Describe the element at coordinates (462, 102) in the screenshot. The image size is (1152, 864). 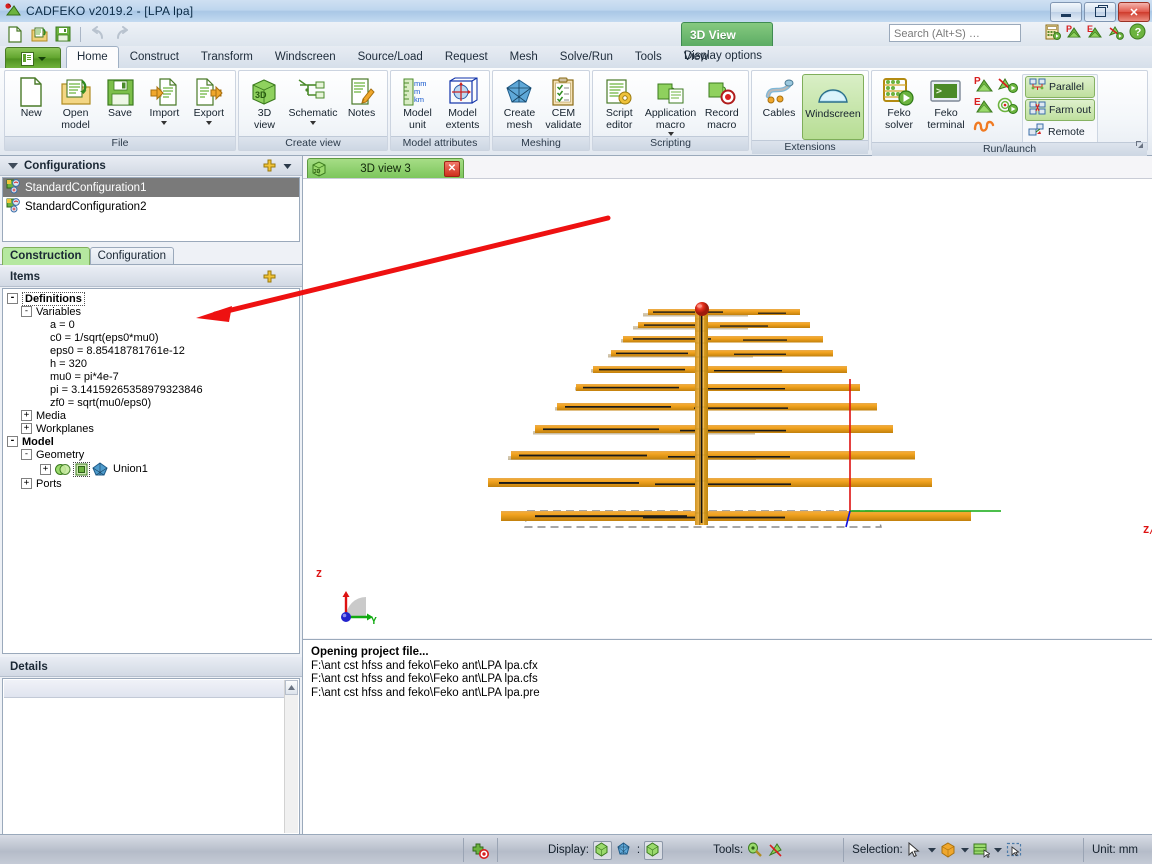
I see `model-extents-button: Model extents` at that location.